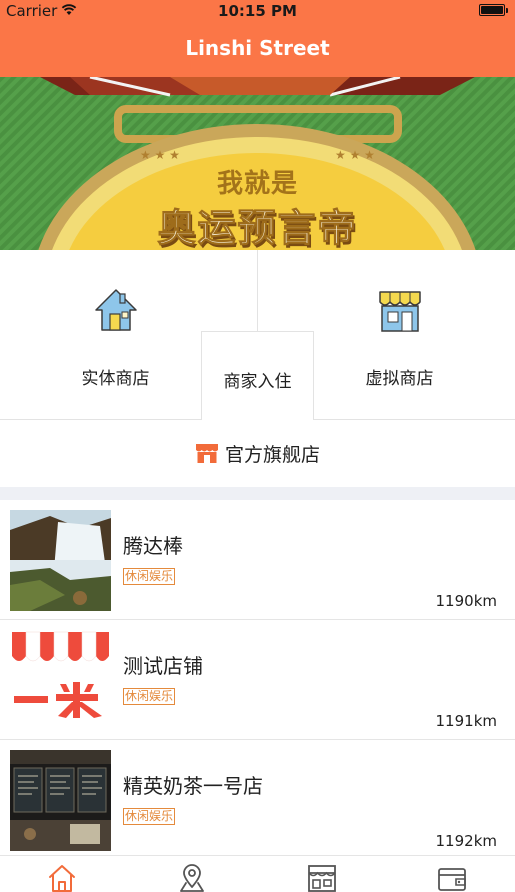 This screenshot has width=515, height=892. I want to click on store-distance: 1190km, so click(466, 601).